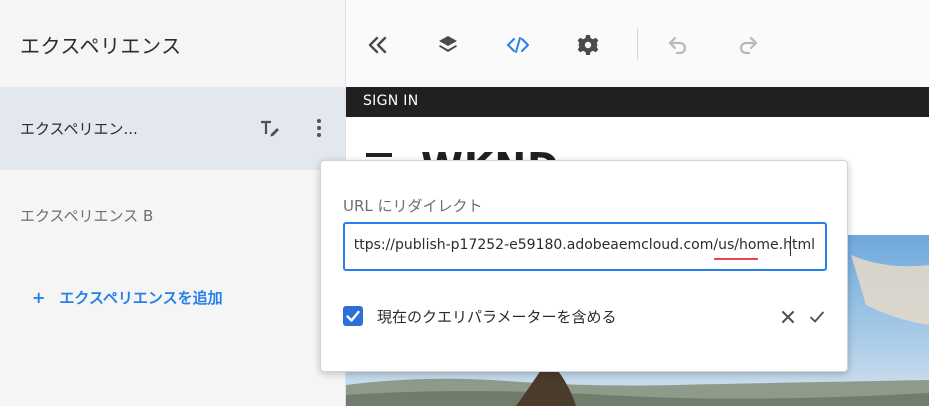  I want to click on checkmark-icon, so click(353, 316).